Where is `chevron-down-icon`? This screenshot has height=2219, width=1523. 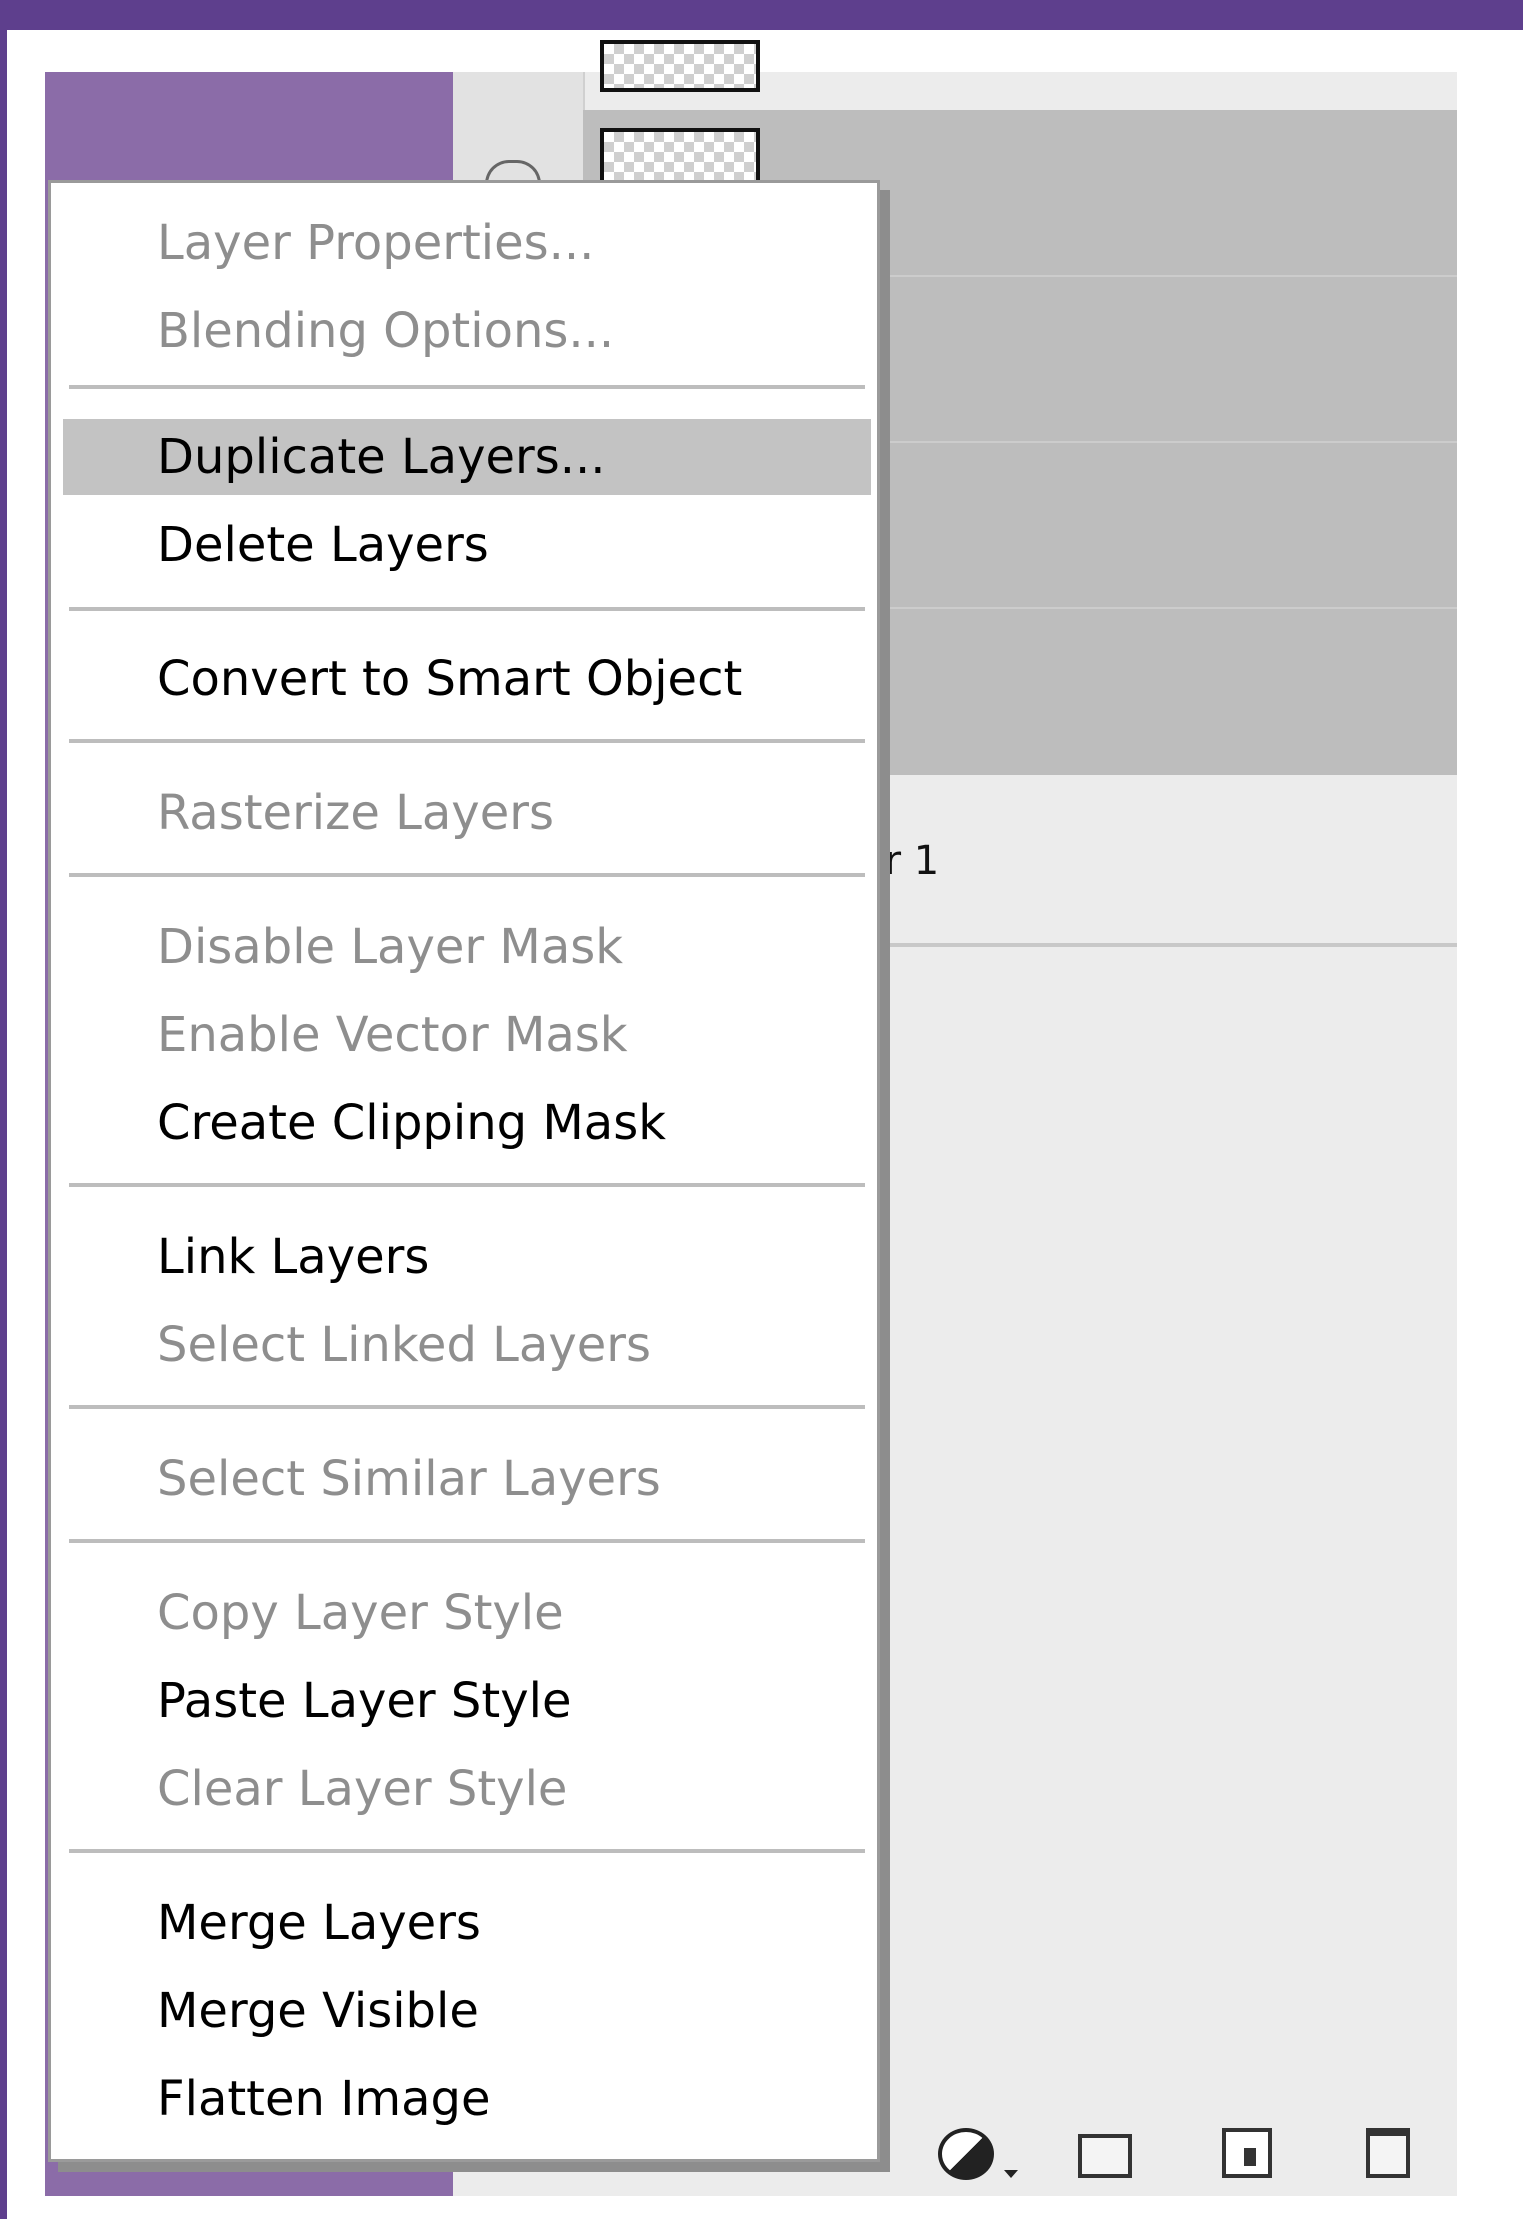
chevron-down-icon is located at coordinates (1011, 2174).